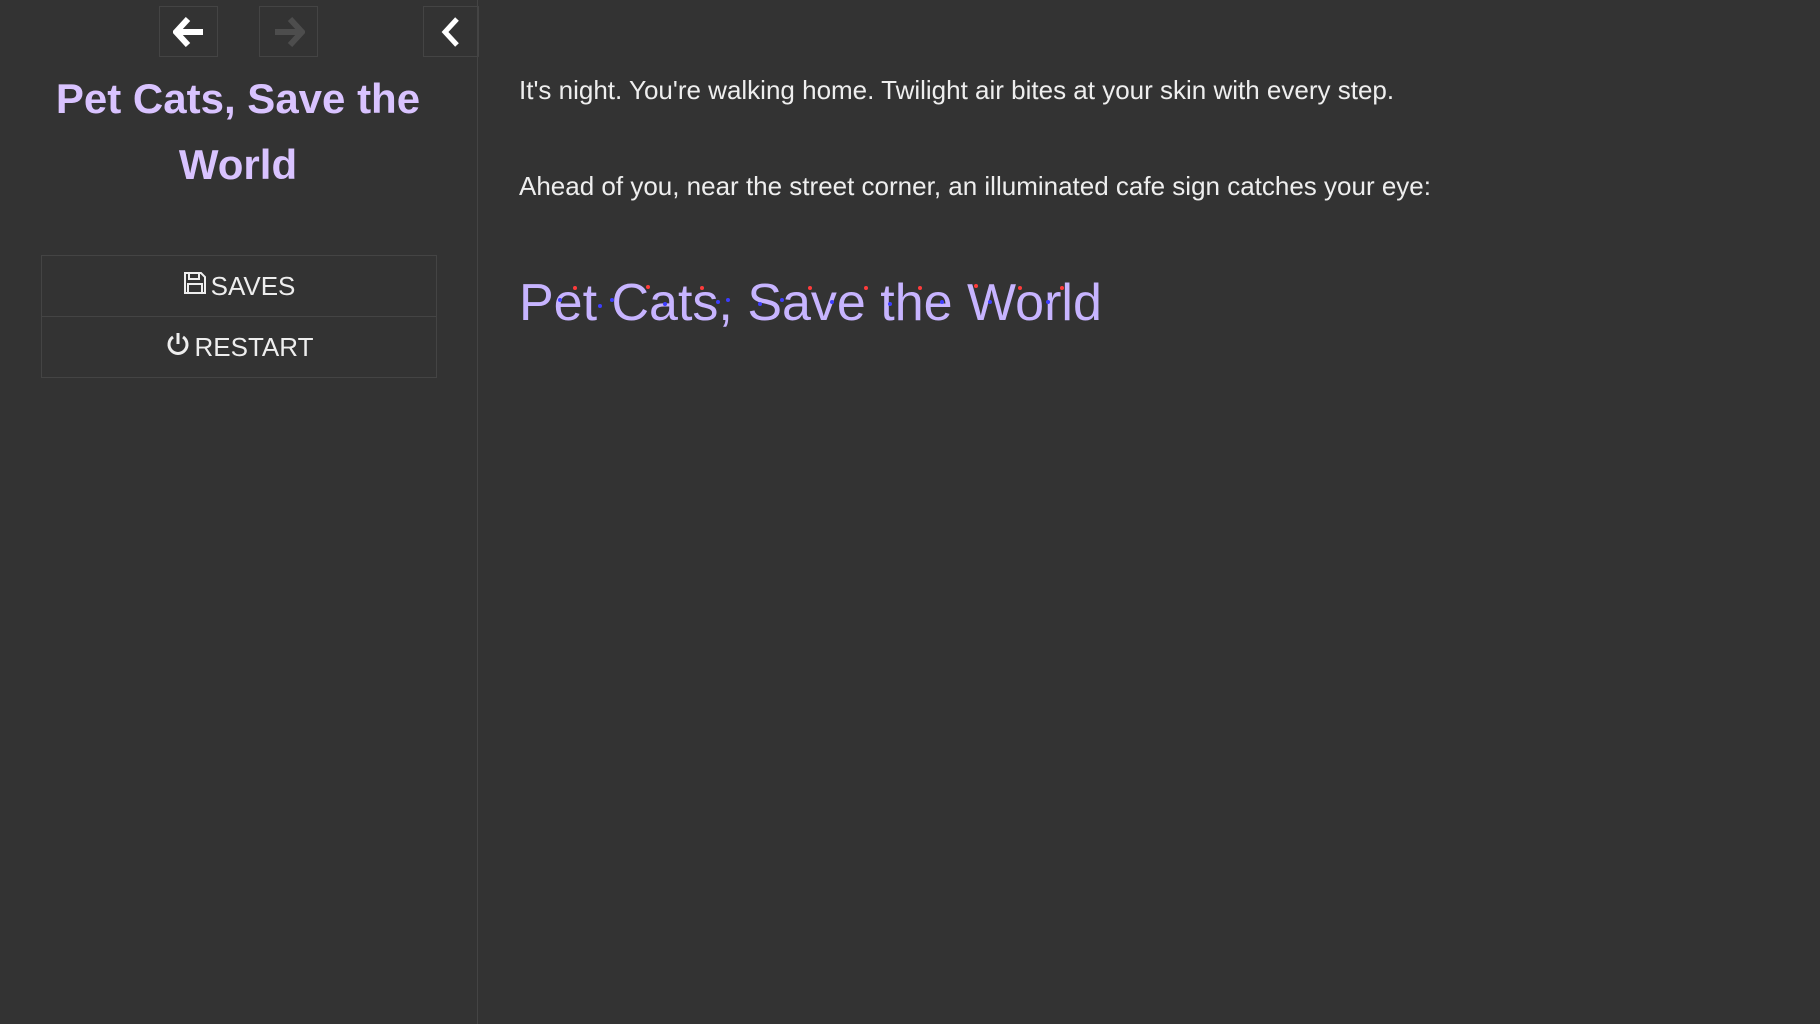 Image resolution: width=1820 pixels, height=1024 pixels. Describe the element at coordinates (254, 346) in the screenshot. I see `restart-label: RESTART` at that location.